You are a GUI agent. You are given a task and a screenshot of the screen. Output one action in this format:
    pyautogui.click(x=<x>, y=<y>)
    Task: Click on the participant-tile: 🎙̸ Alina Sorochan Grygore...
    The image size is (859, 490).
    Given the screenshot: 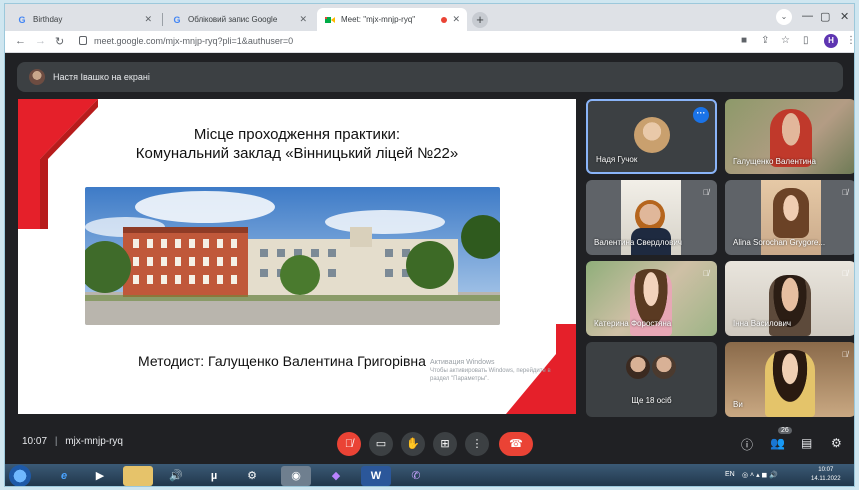 What is the action you would take?
    pyautogui.click(x=789, y=217)
    